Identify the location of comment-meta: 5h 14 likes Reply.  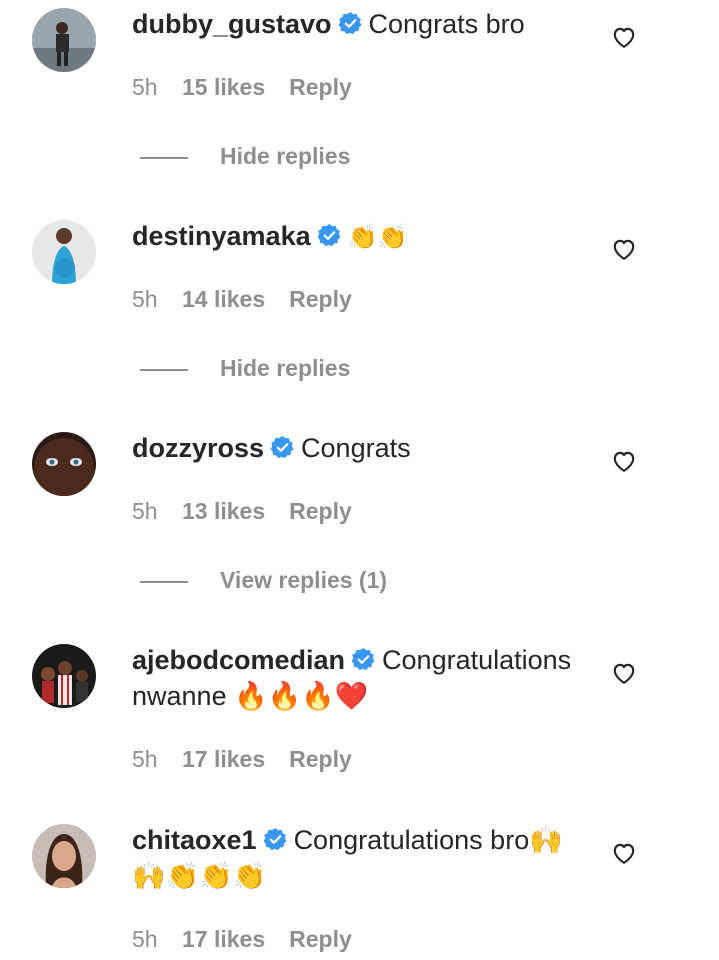
(242, 299).